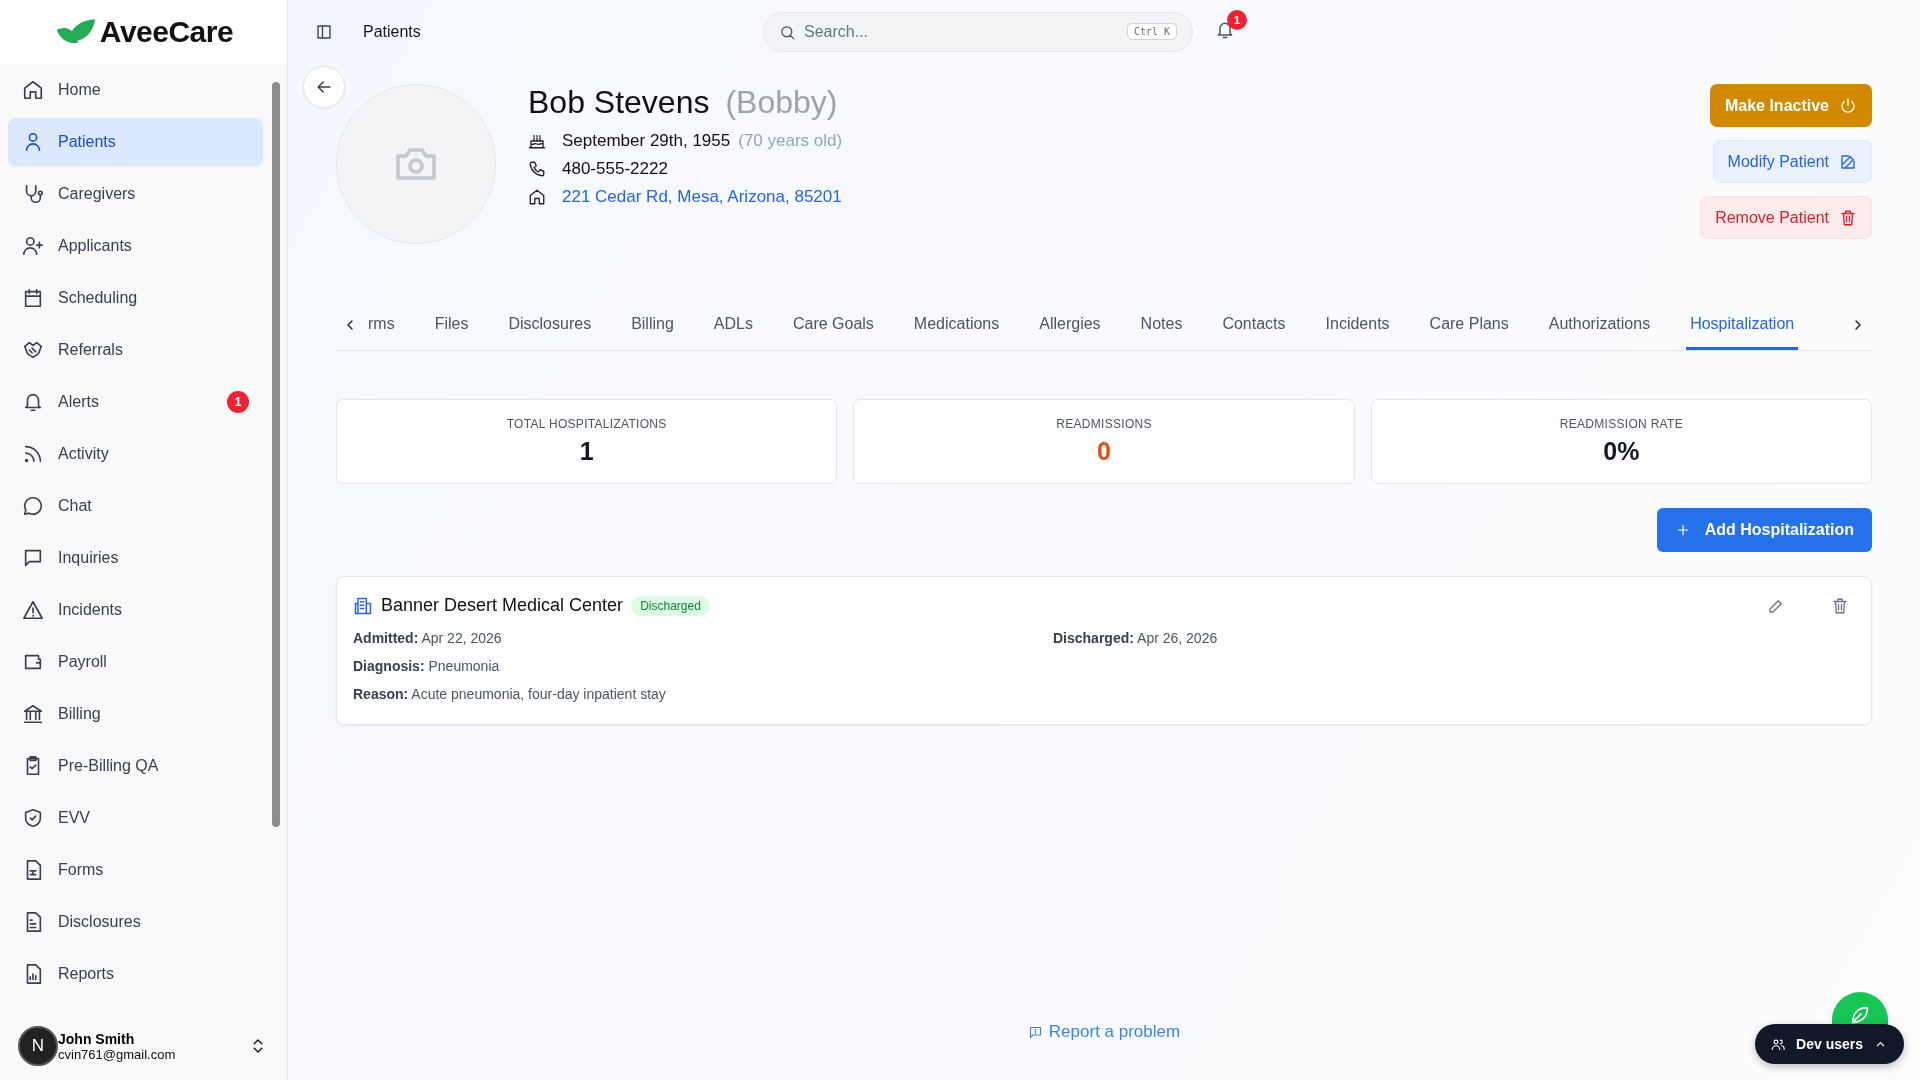 The height and width of the screenshot is (1080, 1920). What do you see at coordinates (1779, 1044) in the screenshot?
I see `users-icon` at bounding box center [1779, 1044].